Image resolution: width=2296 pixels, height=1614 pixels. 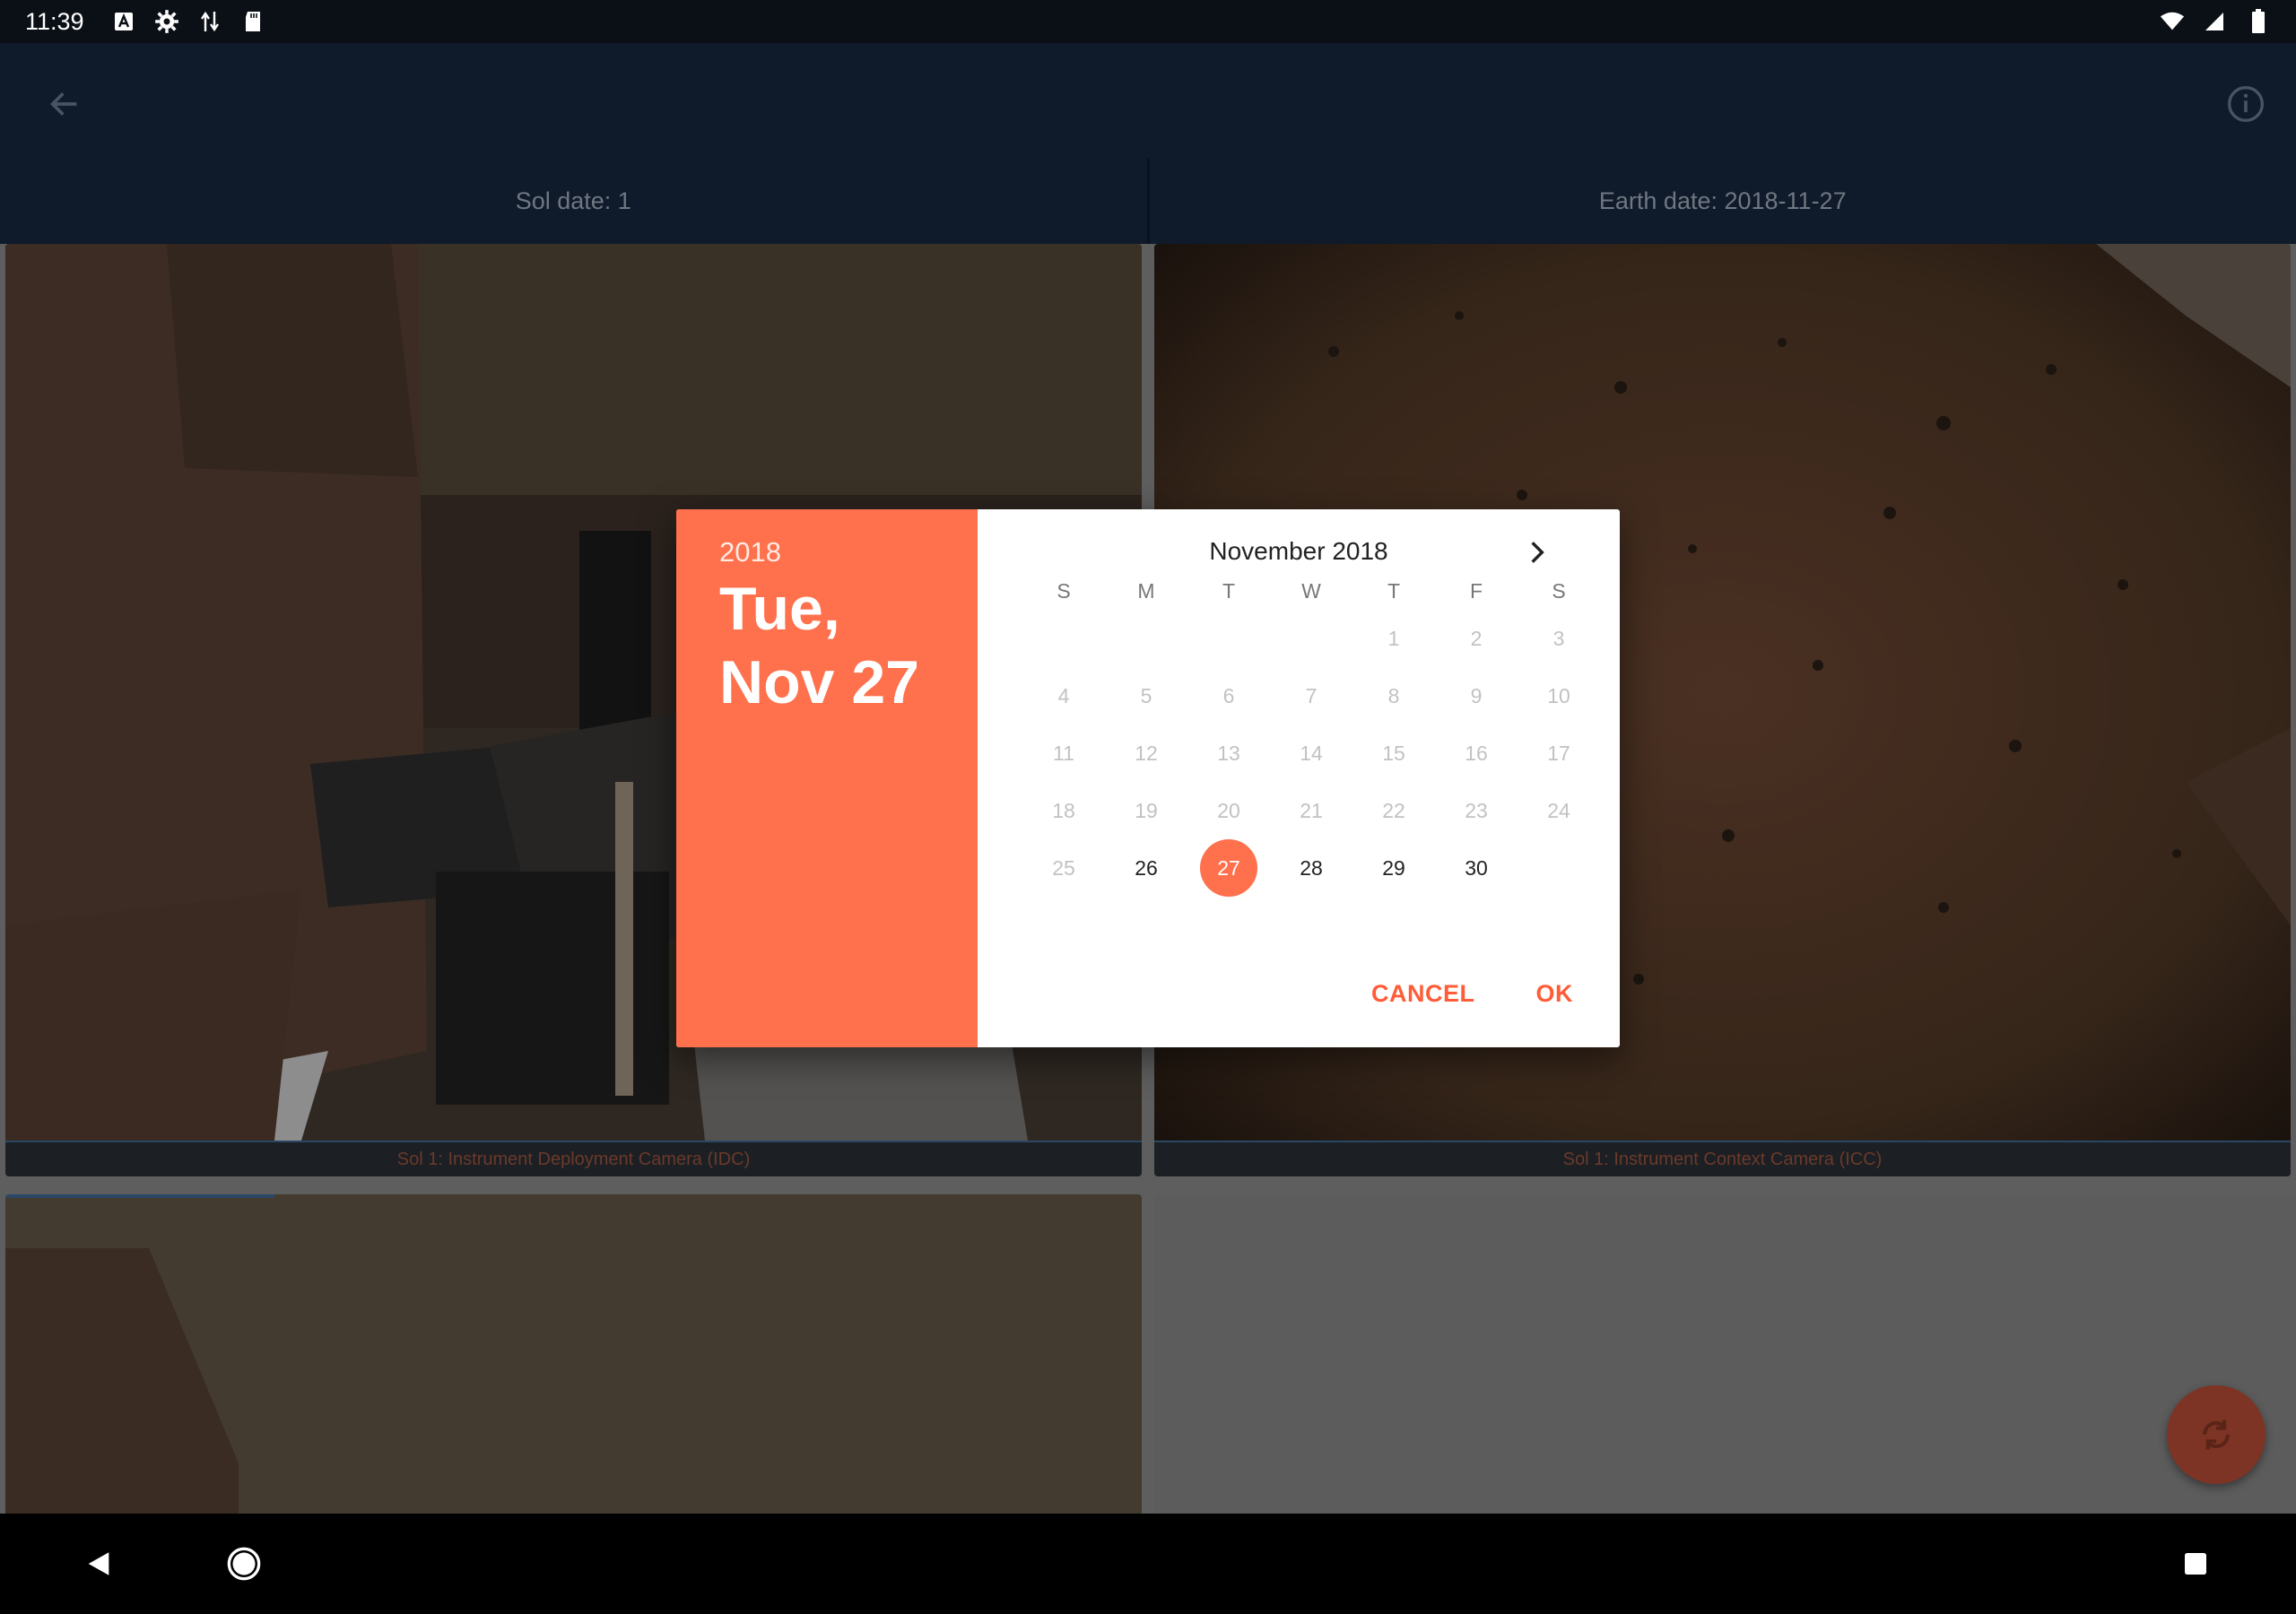 I want to click on ok-button: OK, so click(x=1555, y=994).